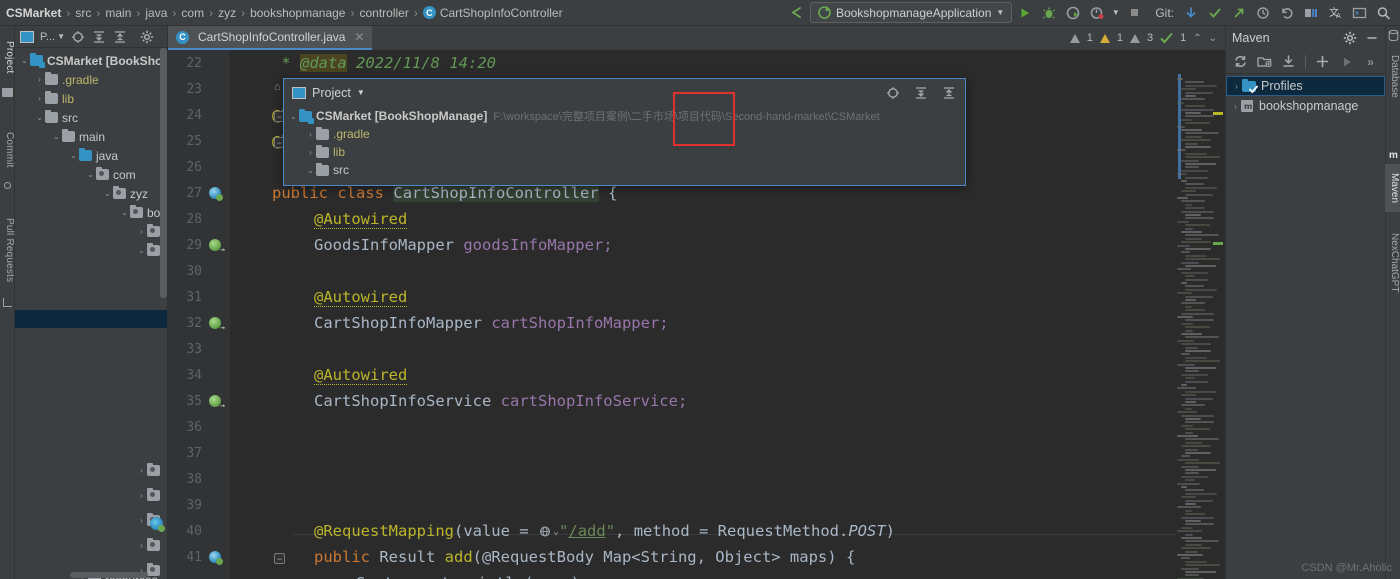 The image size is (1400, 579). What do you see at coordinates (1335, 13) in the screenshot?
I see `translate-icon: 文A` at bounding box center [1335, 13].